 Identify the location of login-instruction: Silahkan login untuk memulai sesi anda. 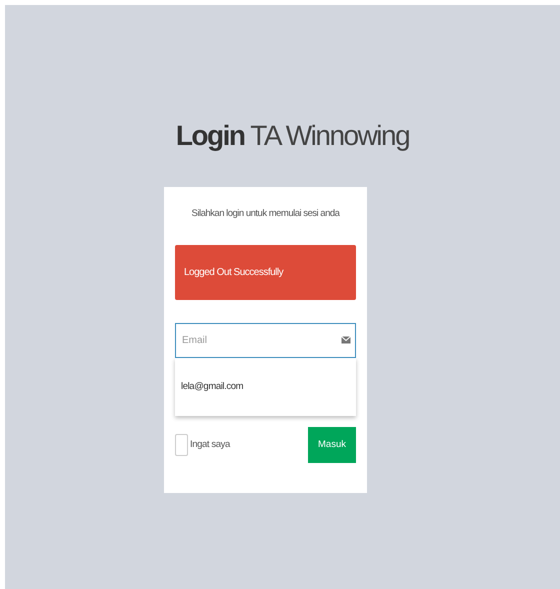
(265, 214).